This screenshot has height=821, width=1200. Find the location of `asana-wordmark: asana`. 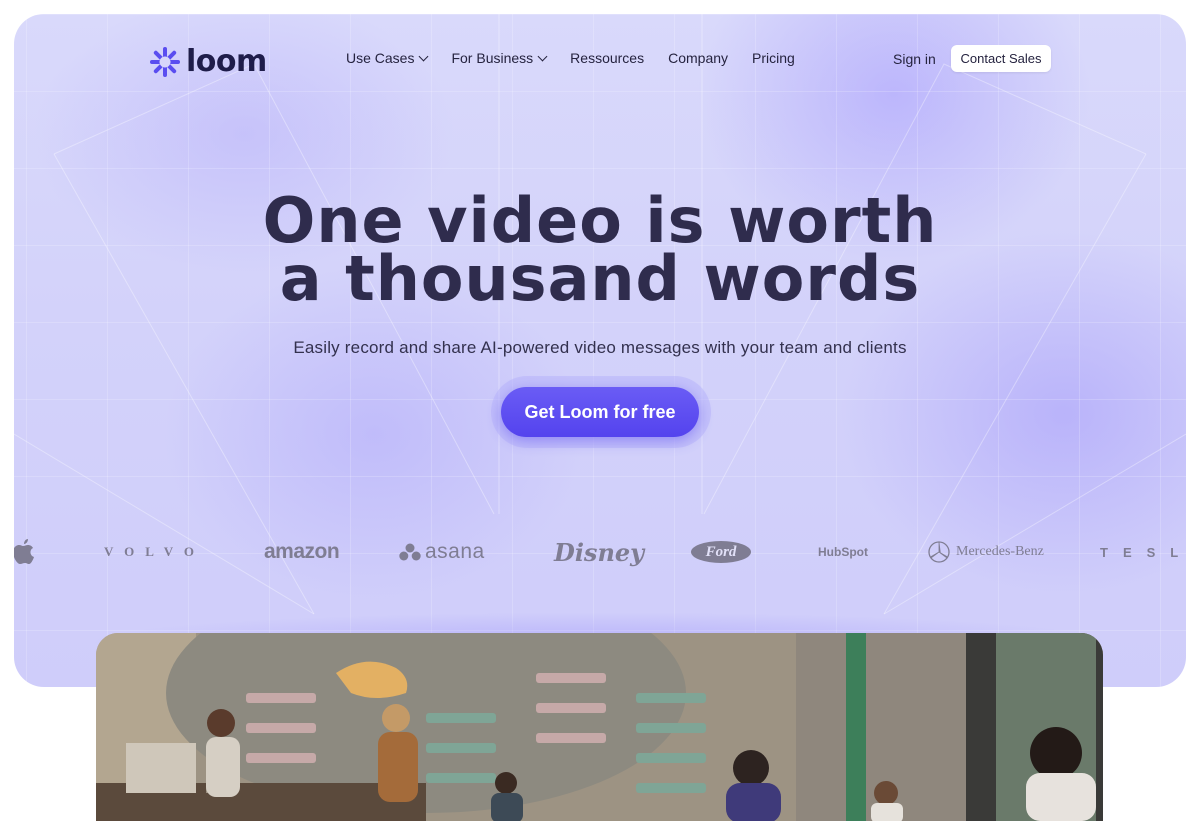

asana-wordmark: asana is located at coordinates (455, 551).